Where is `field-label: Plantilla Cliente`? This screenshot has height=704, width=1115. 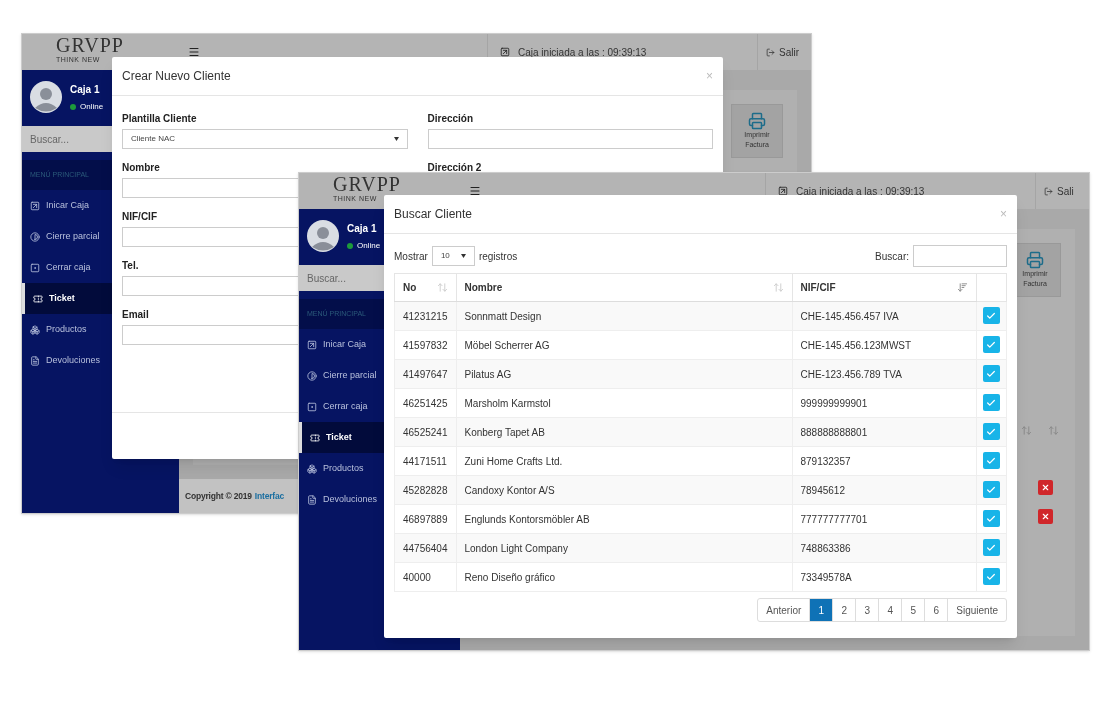
field-label: Plantilla Cliente is located at coordinates (159, 119).